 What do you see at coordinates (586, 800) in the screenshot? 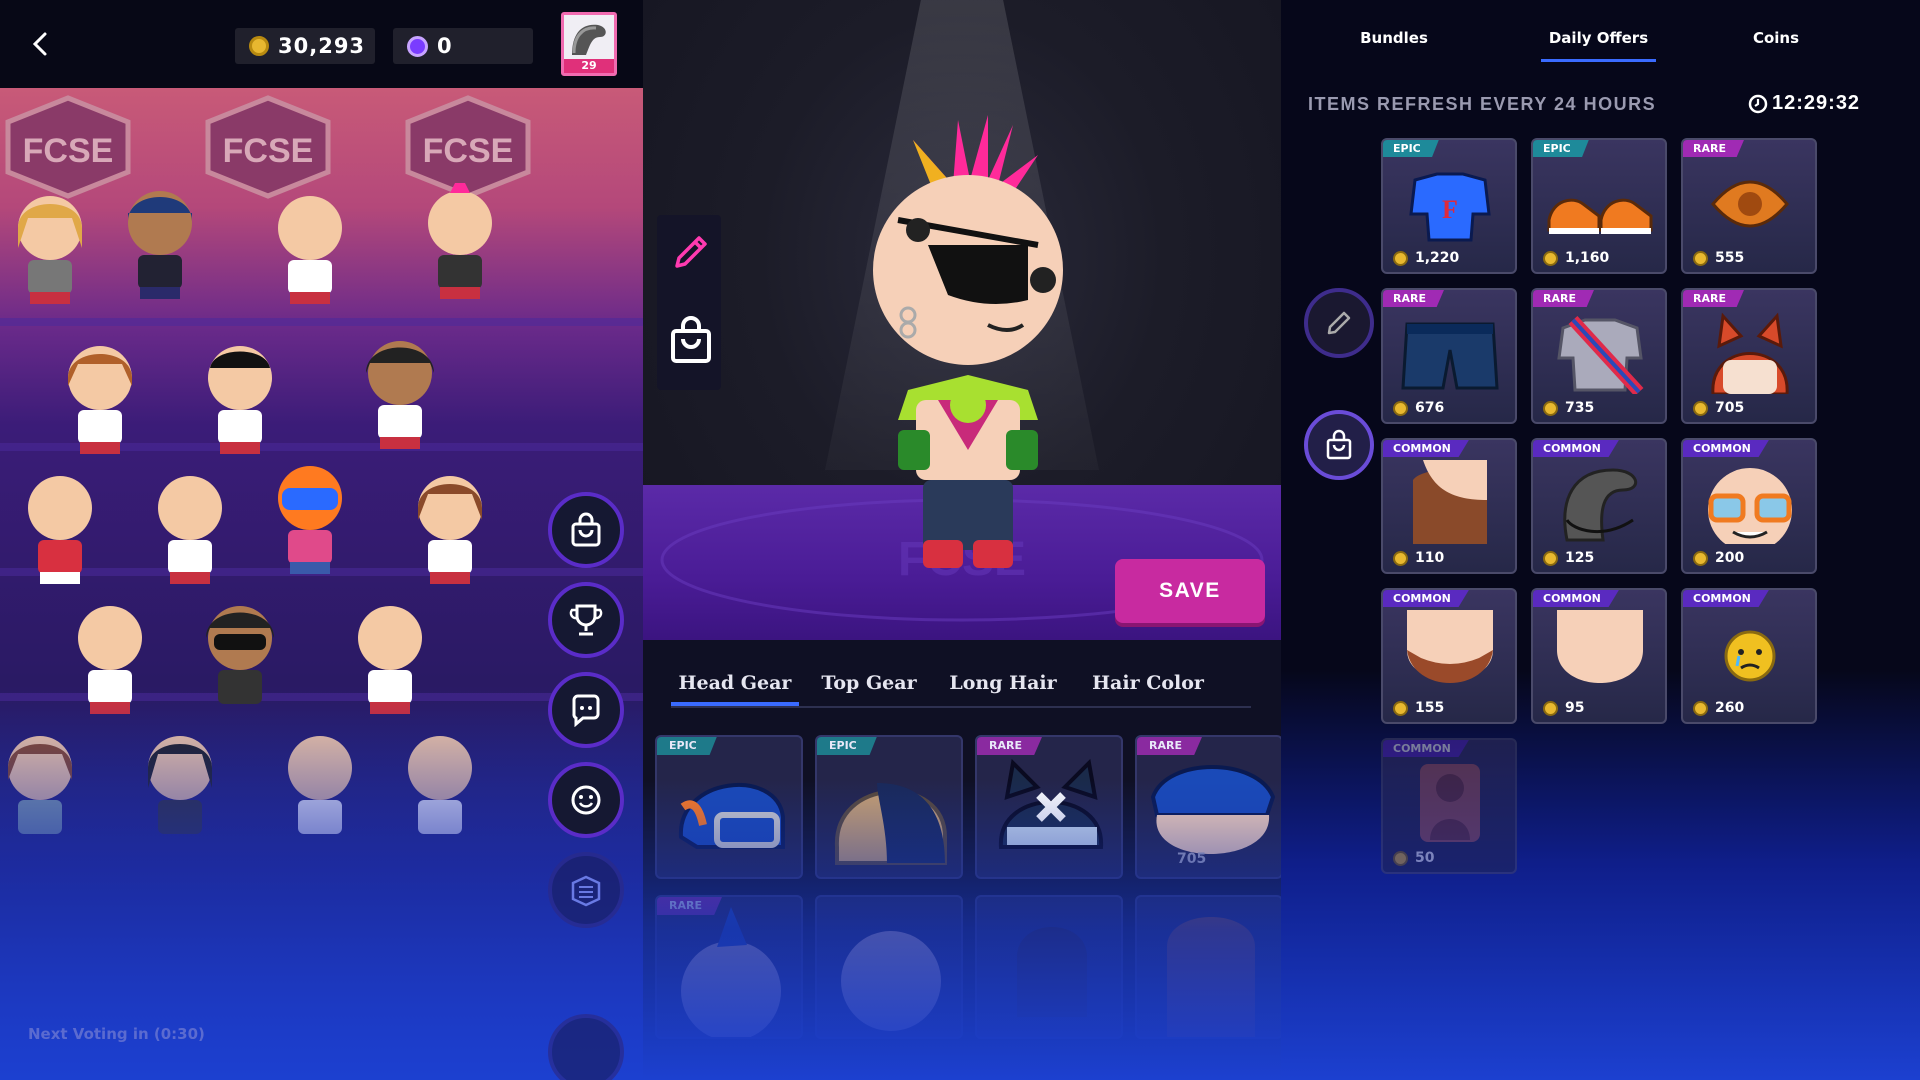
I see `emote-nav-button` at bounding box center [586, 800].